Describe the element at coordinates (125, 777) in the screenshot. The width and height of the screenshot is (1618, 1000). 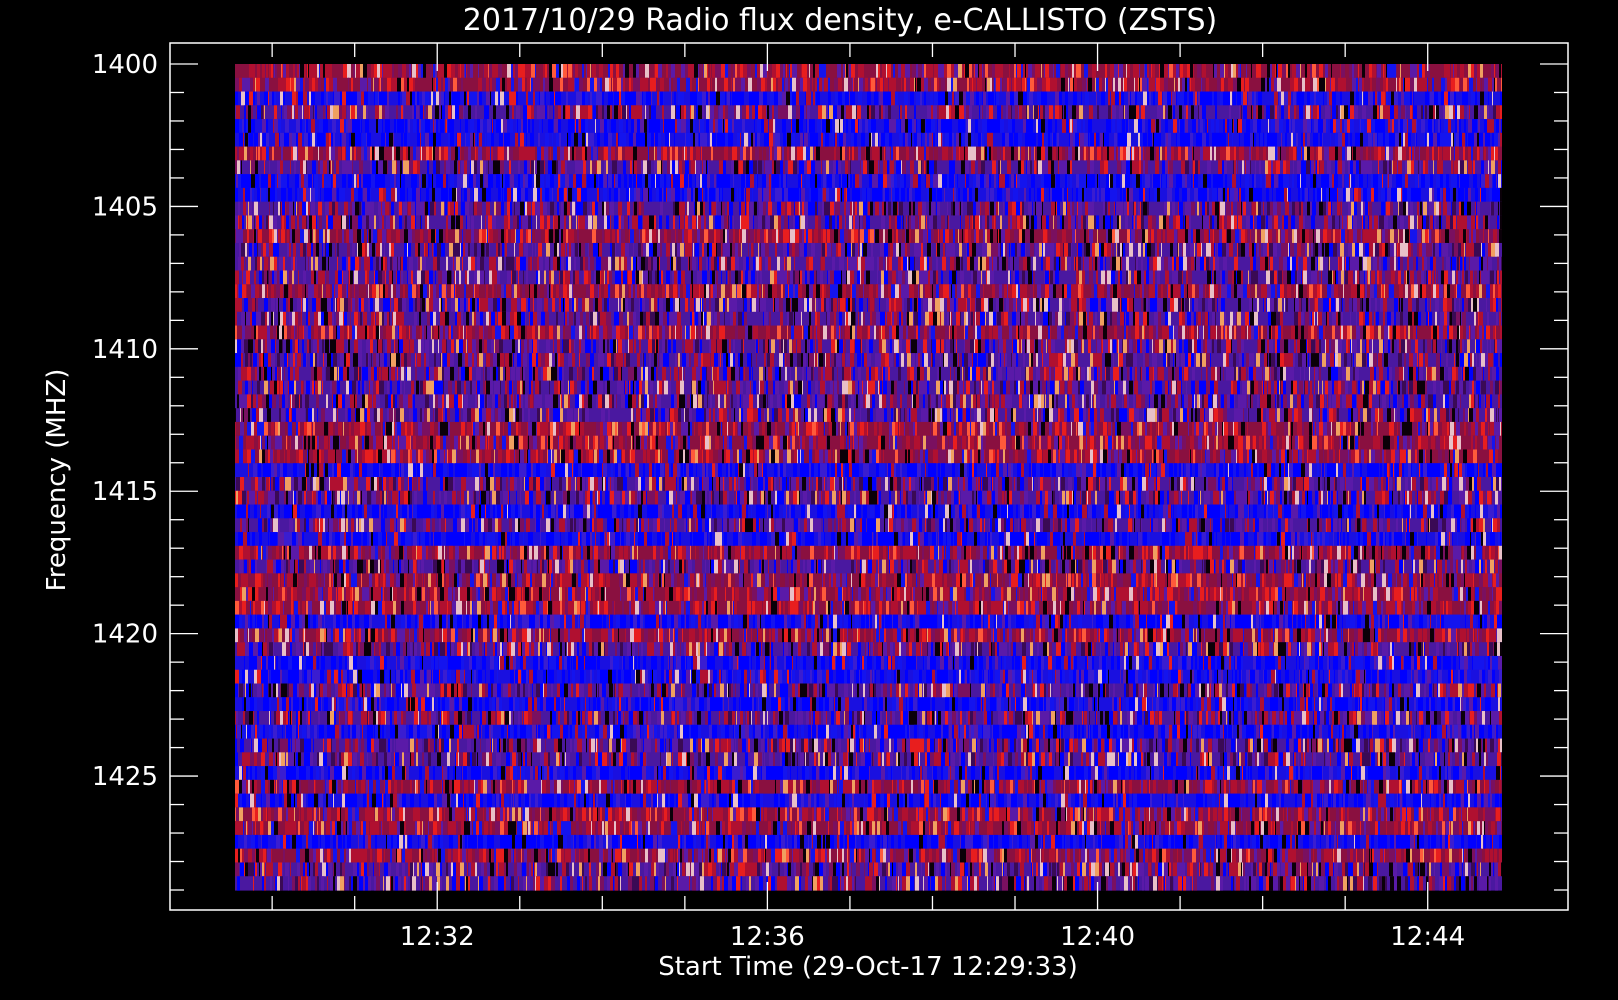
I see `y-tick-label: 1425` at that location.